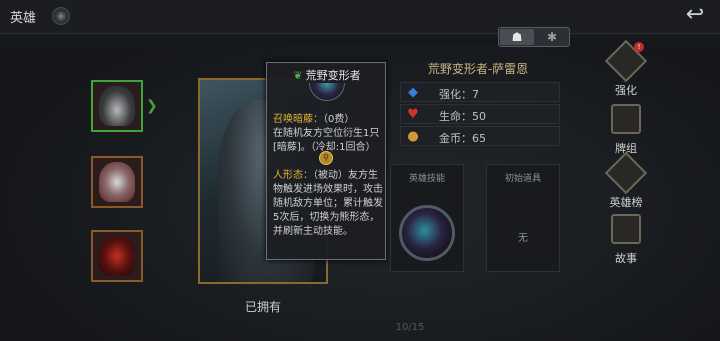 The width and height of the screenshot is (720, 341). What do you see at coordinates (523, 238) in the screenshot?
I see `starting-item-none: 无` at bounding box center [523, 238].